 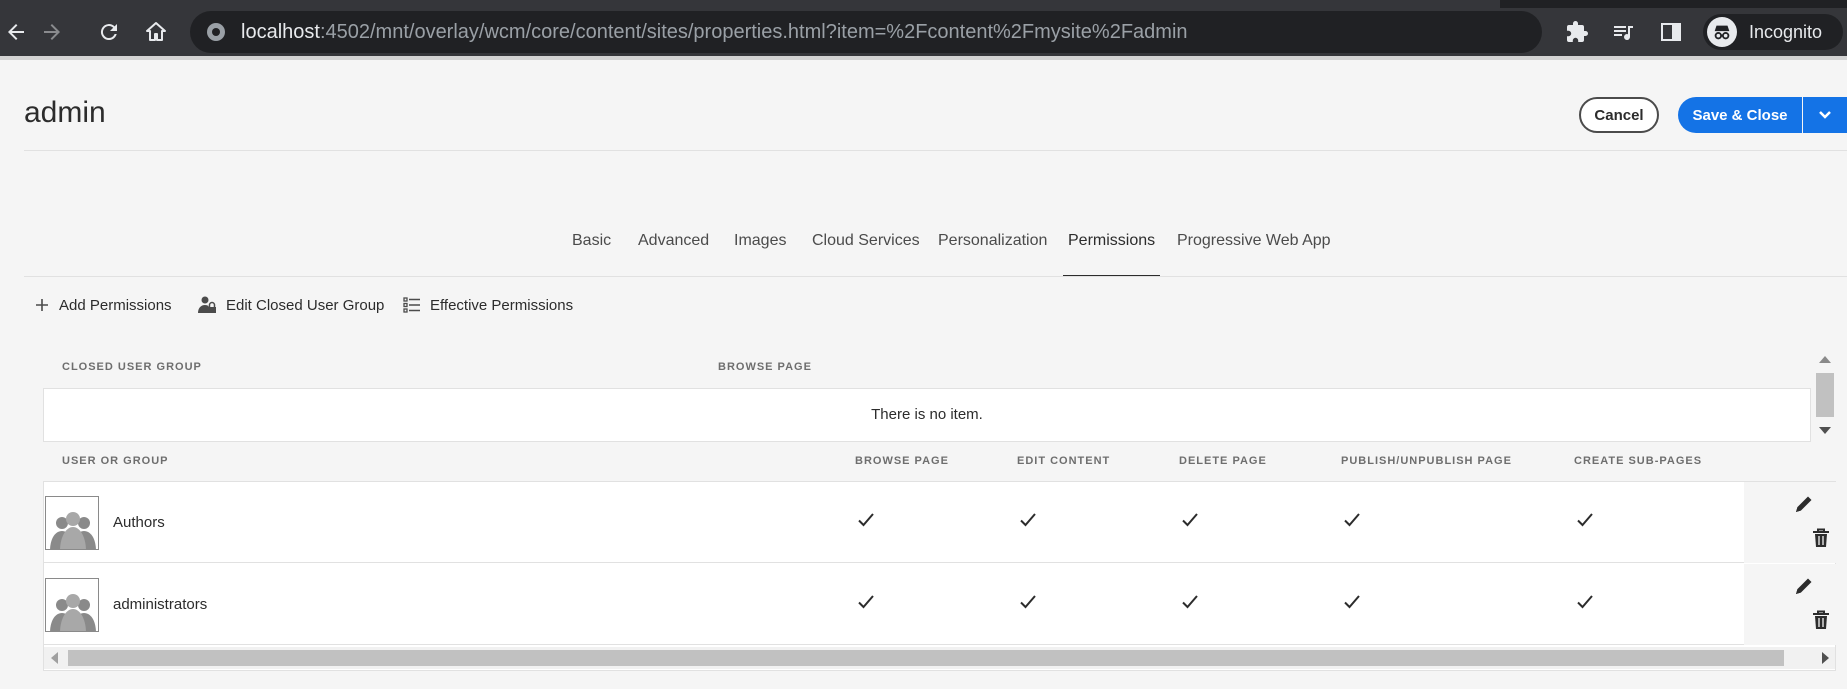 I want to click on tab-permissions: Permissions, so click(x=1112, y=254).